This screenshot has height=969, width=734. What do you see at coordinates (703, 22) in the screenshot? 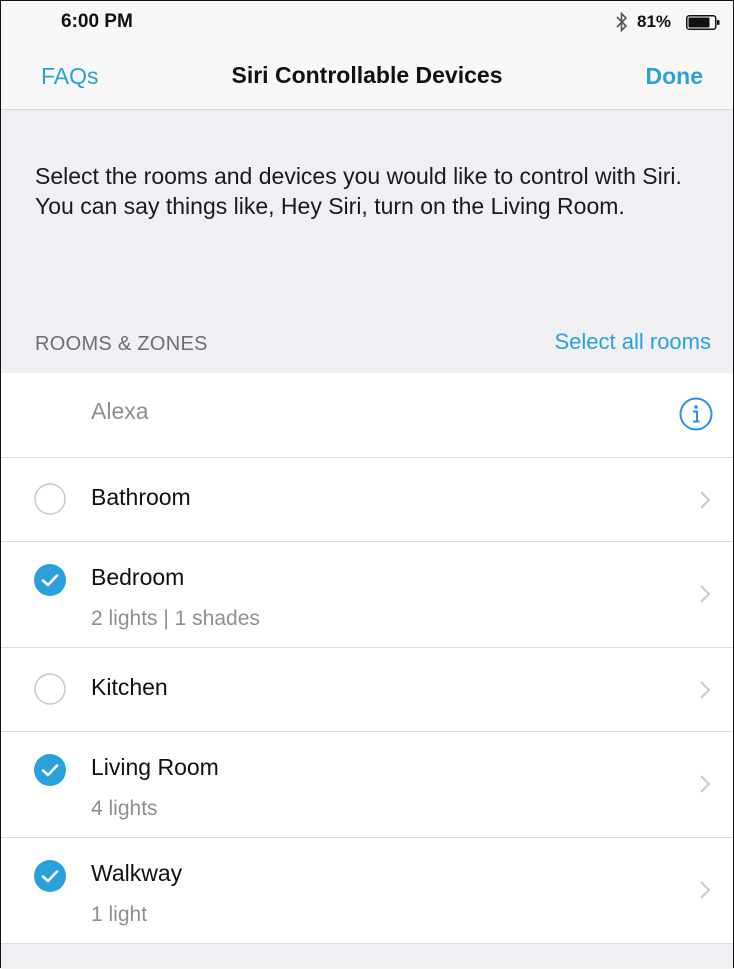
I see `battery-icon` at bounding box center [703, 22].